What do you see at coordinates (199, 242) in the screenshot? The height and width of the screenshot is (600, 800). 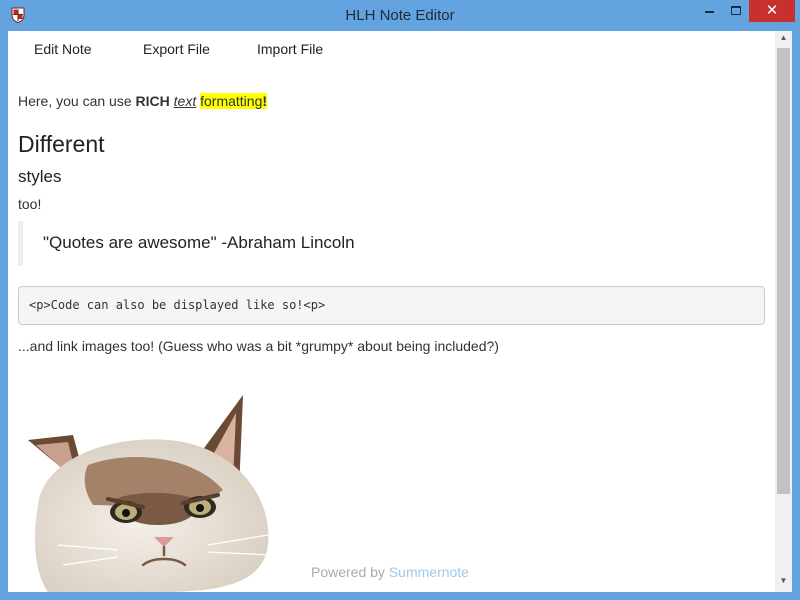 I see `quote-text: "Quotes are awesome" -Abraham Lincoln` at bounding box center [199, 242].